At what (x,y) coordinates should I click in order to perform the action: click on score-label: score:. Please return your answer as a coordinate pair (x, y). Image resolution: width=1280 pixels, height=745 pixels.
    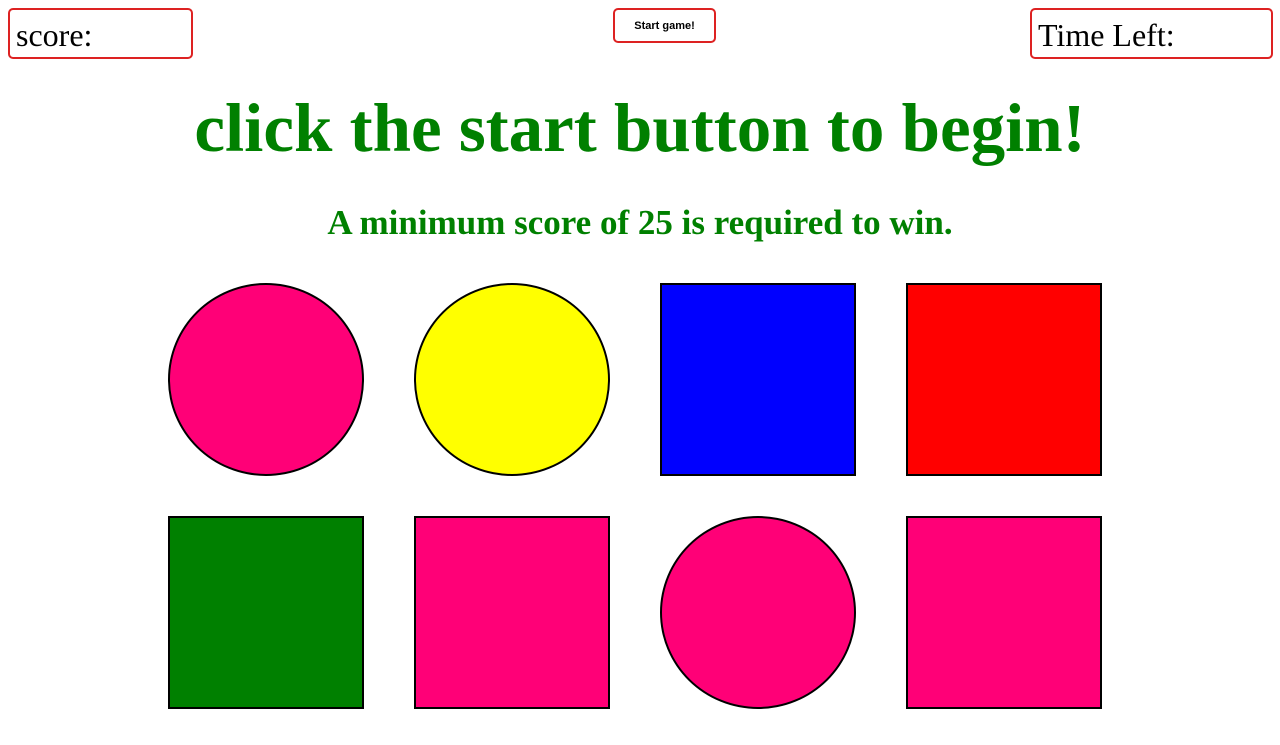
    Looking at the image, I should click on (54, 35).